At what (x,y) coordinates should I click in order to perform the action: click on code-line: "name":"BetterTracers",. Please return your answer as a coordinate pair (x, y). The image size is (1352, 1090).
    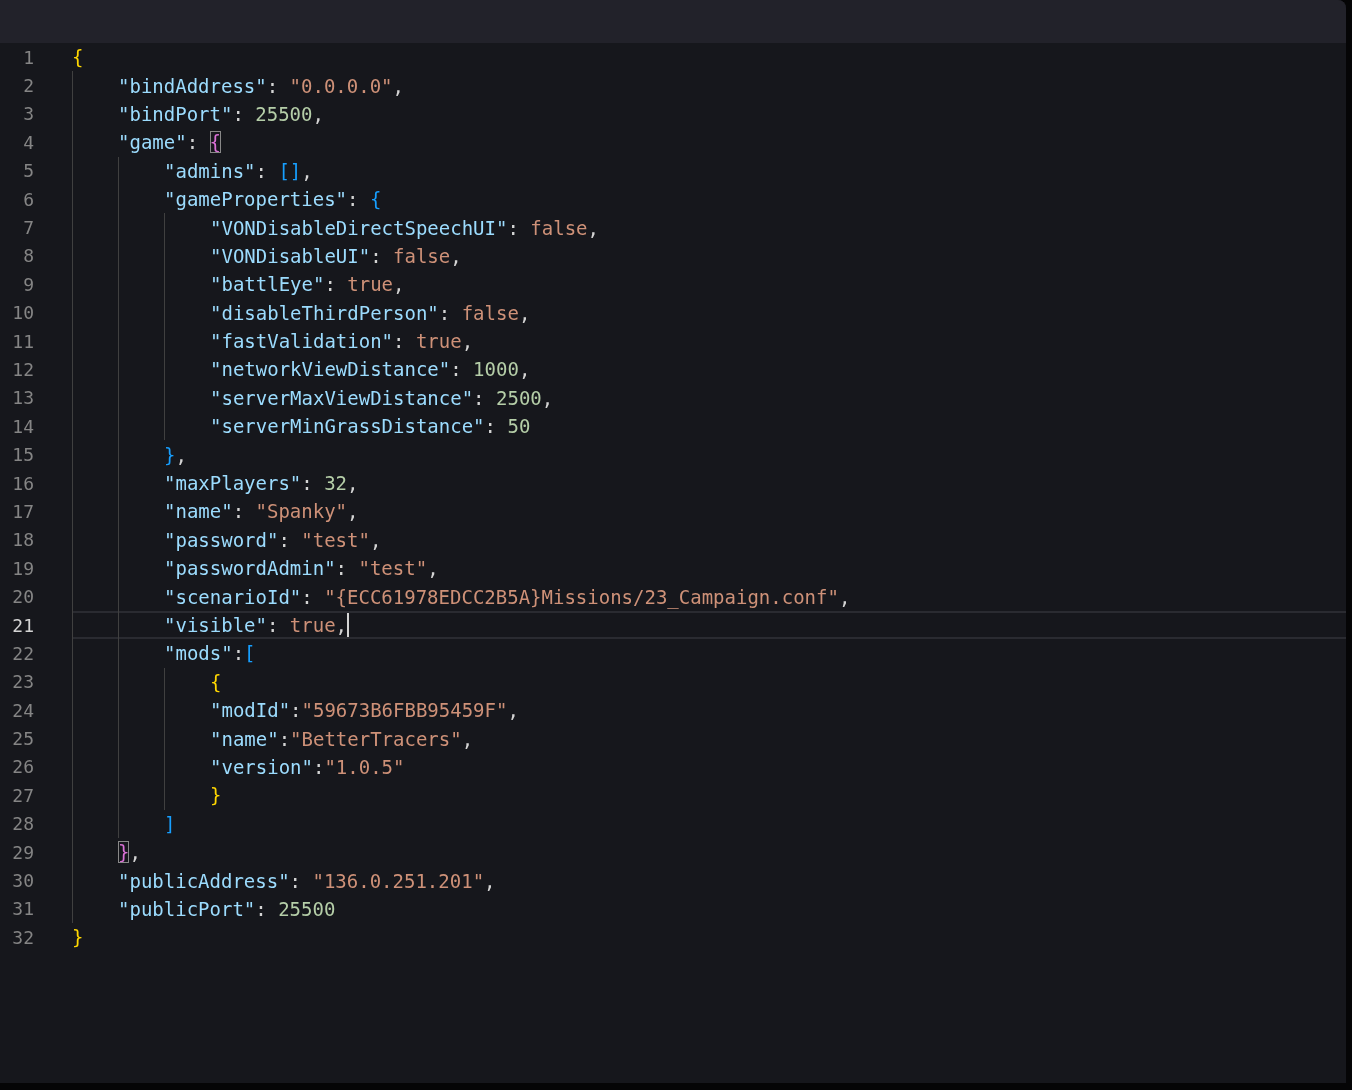
    Looking at the image, I should click on (342, 738).